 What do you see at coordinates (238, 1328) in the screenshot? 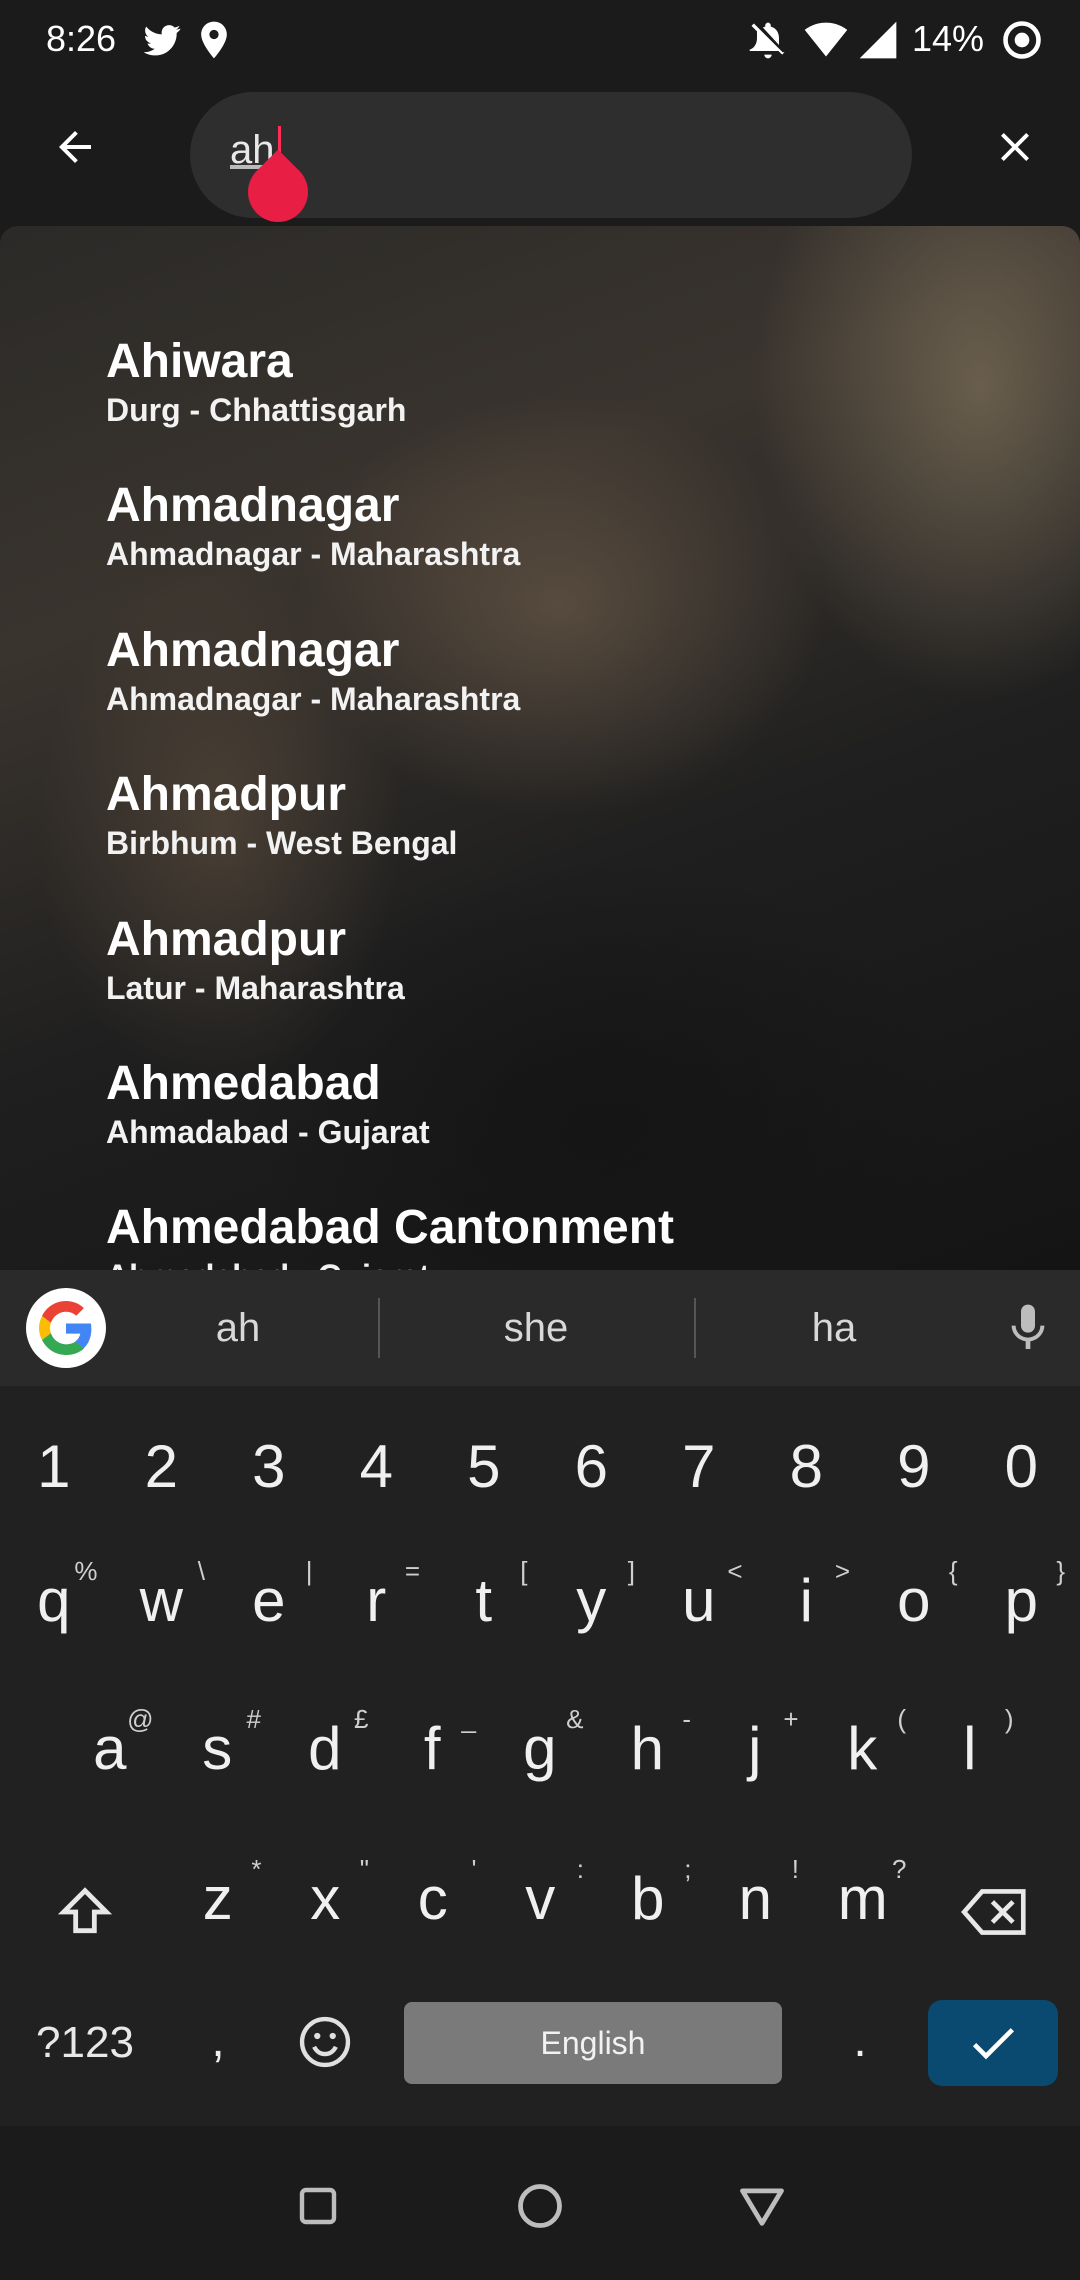
I see `suggestion-1: ah` at bounding box center [238, 1328].